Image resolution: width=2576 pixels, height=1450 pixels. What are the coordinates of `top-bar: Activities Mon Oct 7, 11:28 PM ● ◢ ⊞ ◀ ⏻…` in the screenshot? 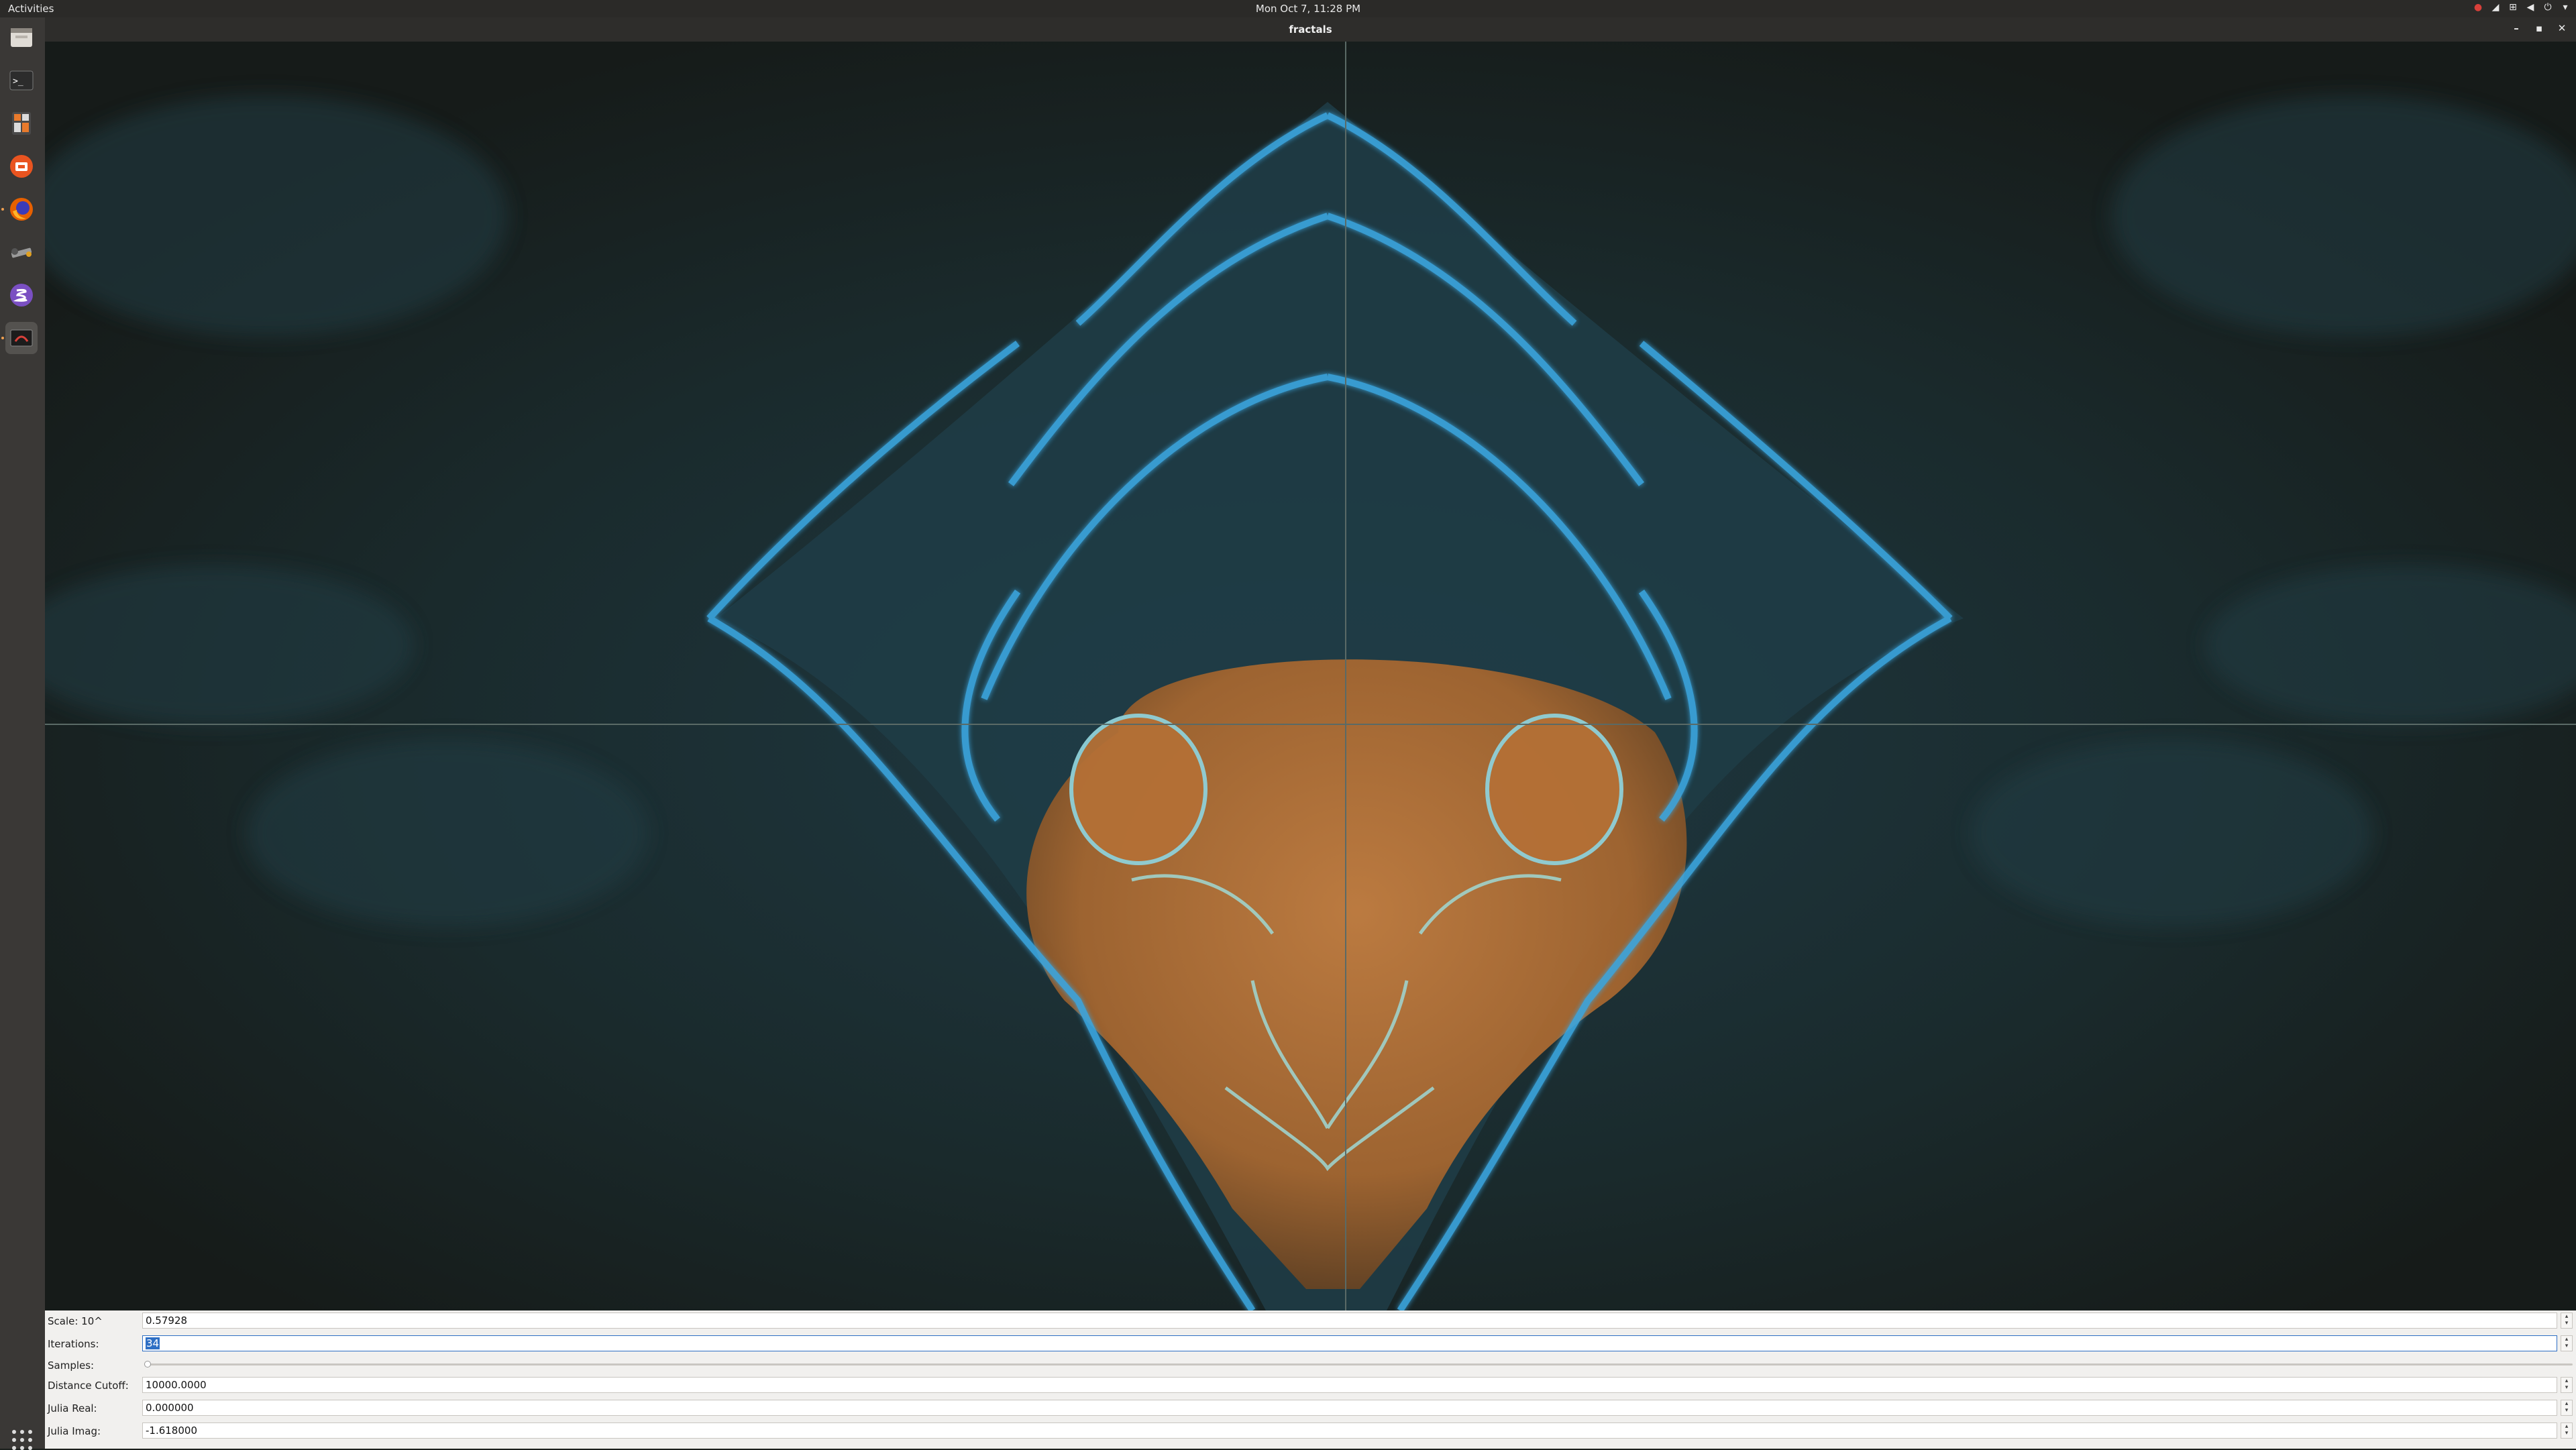 It's located at (1288, 8).